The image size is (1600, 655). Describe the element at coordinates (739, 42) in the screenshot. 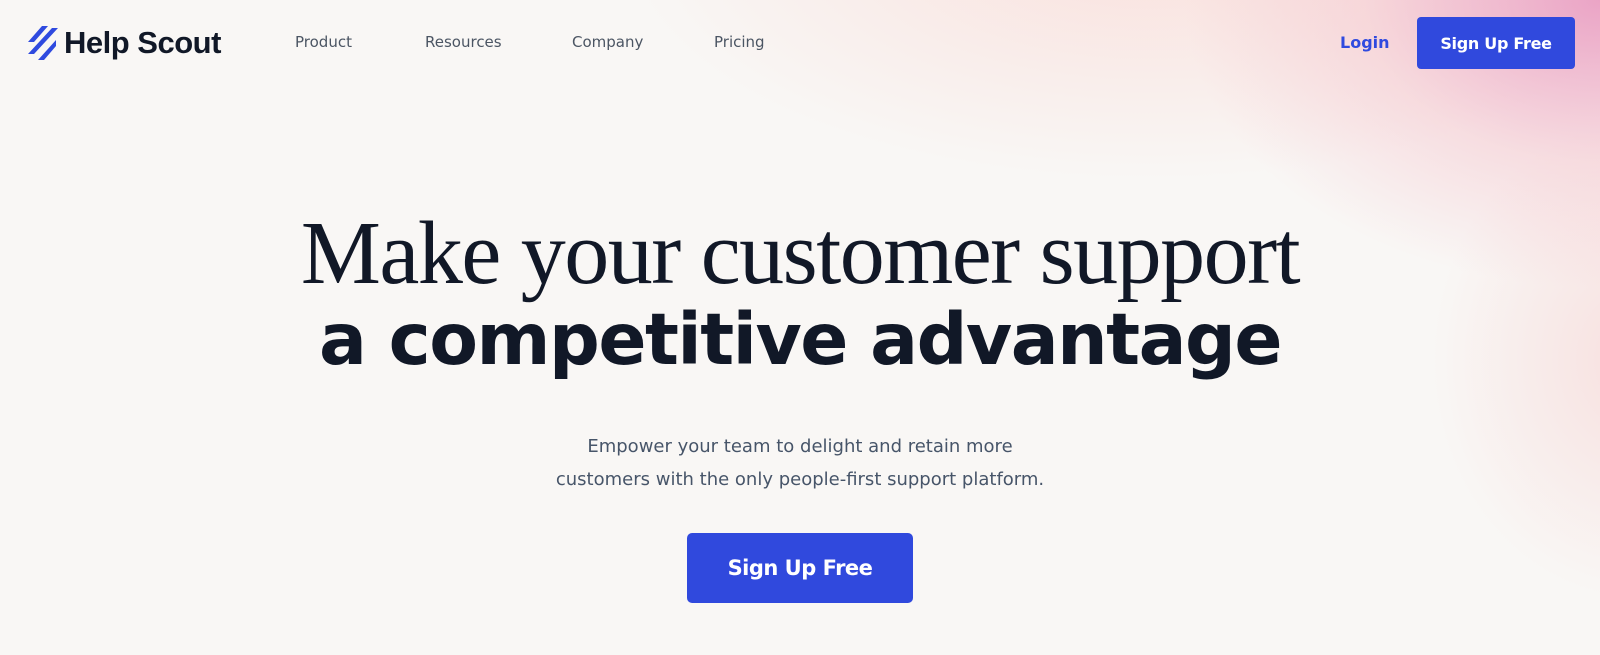

I see `nav-item-pricing: Pricing` at that location.